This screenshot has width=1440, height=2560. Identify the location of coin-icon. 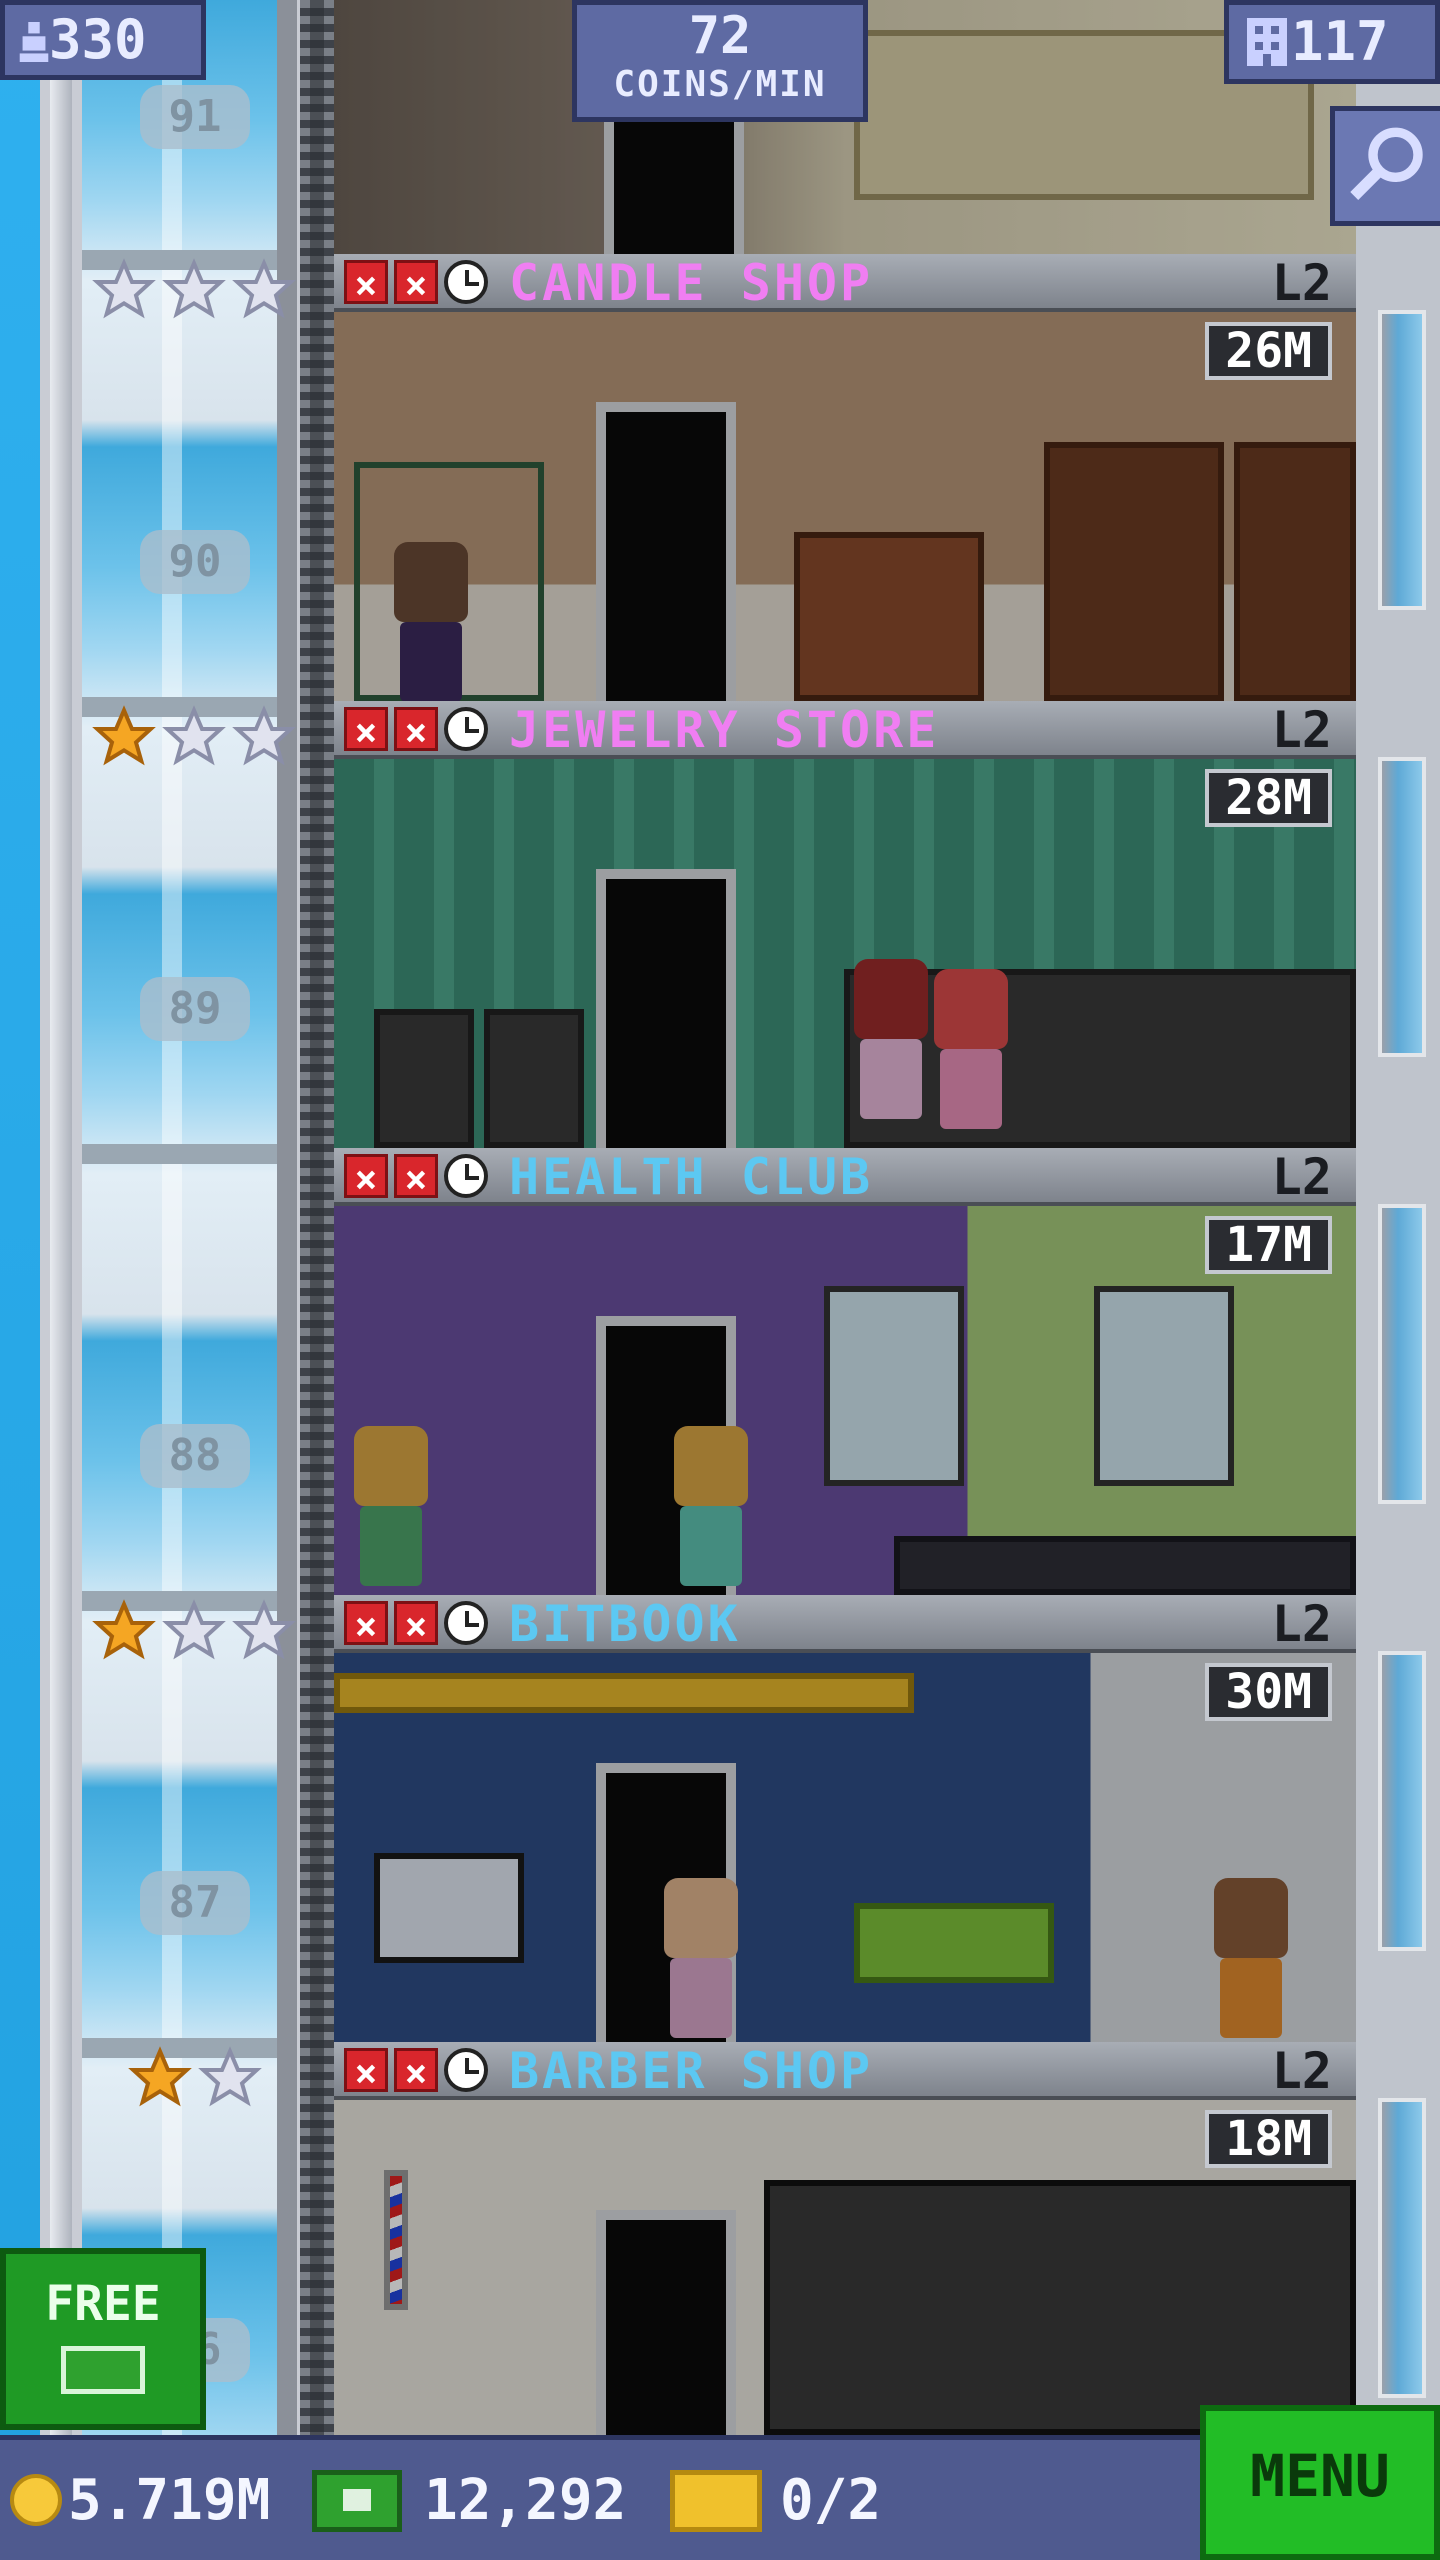
(36, 2500).